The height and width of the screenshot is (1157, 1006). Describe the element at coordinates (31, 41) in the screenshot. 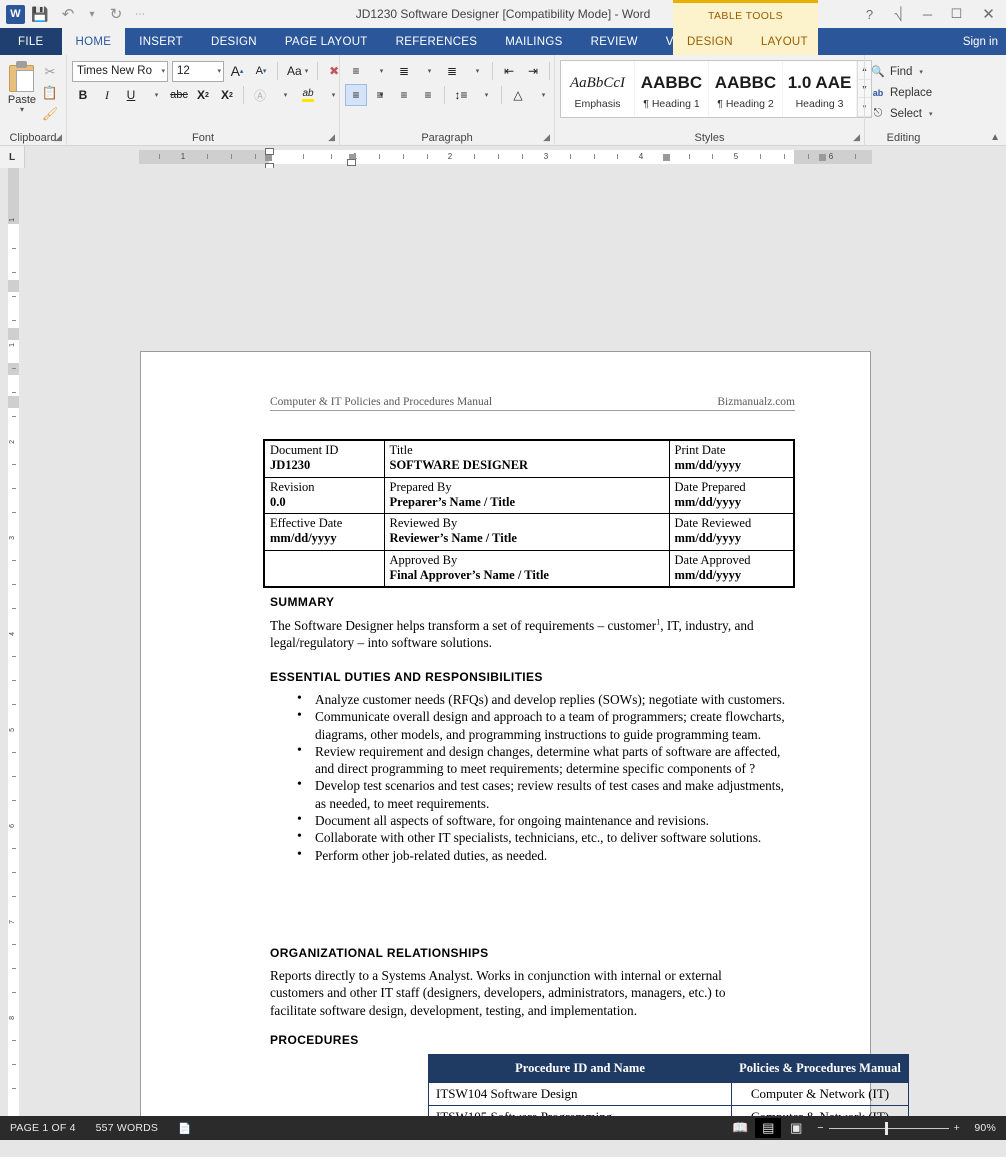

I see `tab-file: FILE` at that location.